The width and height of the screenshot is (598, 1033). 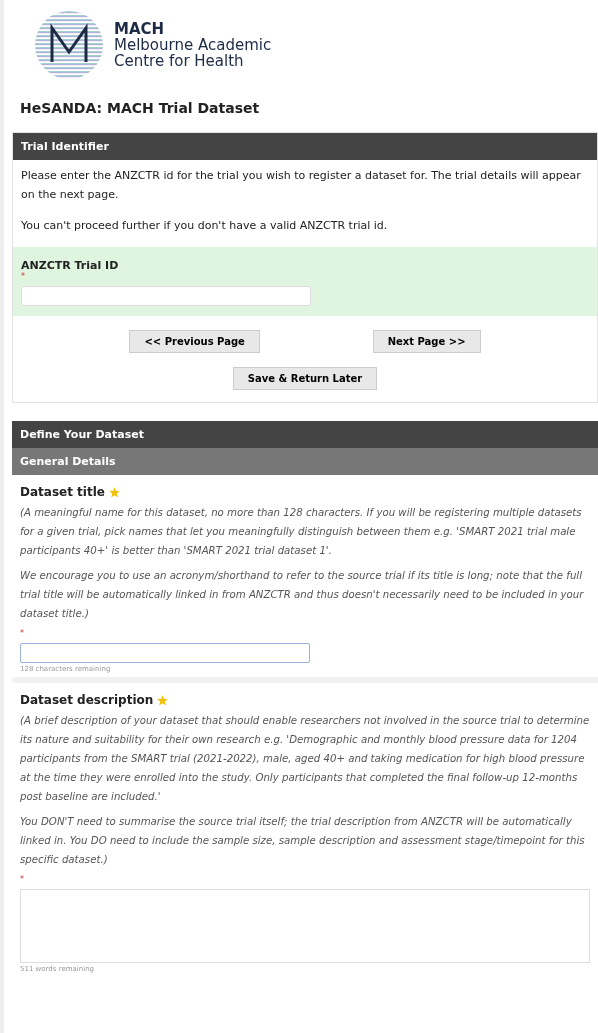 What do you see at coordinates (87, 700) in the screenshot?
I see `field-label: Dataset description` at bounding box center [87, 700].